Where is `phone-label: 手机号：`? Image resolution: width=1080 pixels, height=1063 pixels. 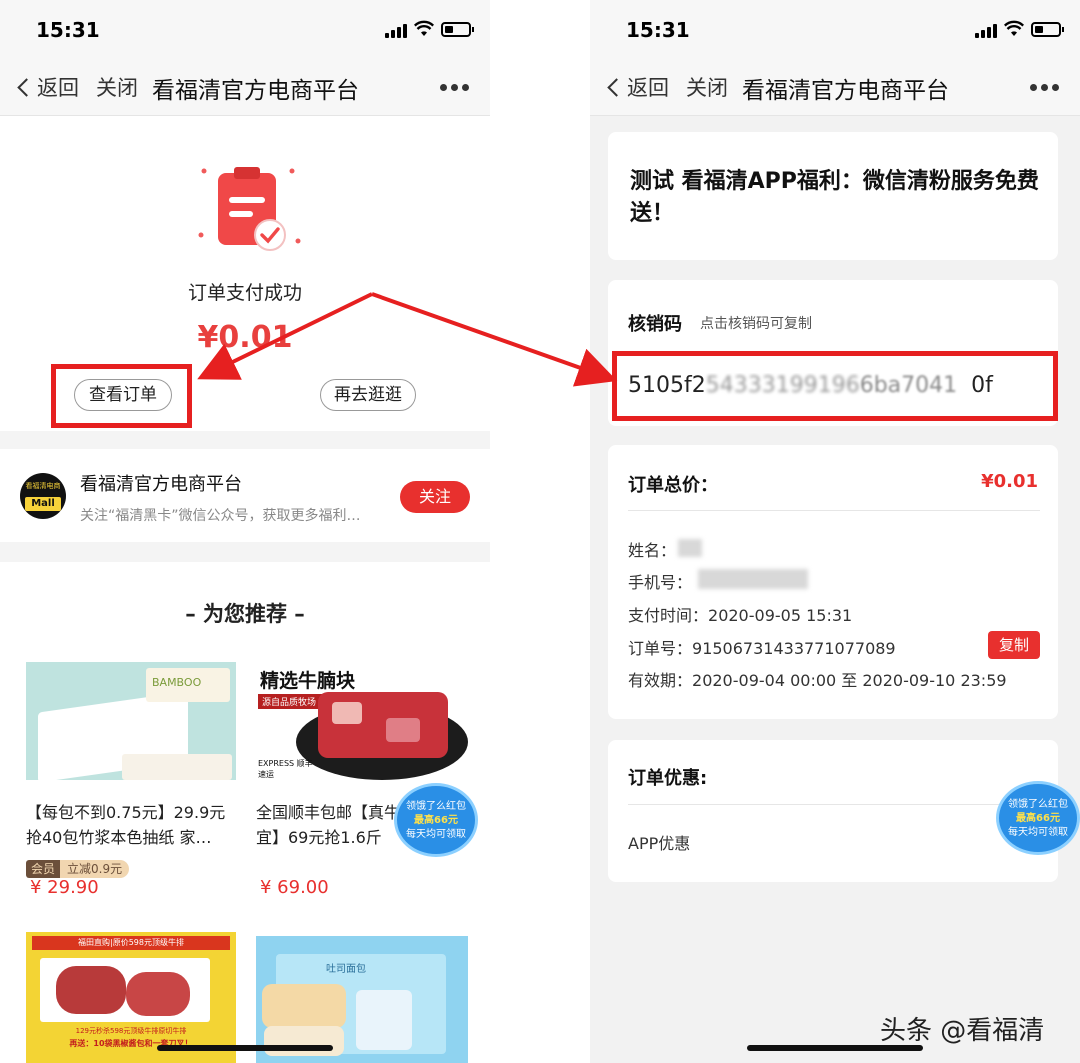
phone-label: 手机号： is located at coordinates (660, 582).